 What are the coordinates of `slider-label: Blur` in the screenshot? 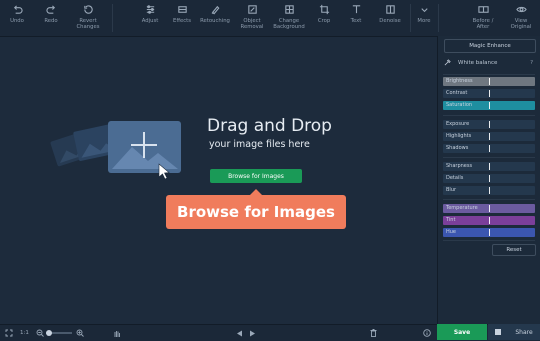 It's located at (451, 190).